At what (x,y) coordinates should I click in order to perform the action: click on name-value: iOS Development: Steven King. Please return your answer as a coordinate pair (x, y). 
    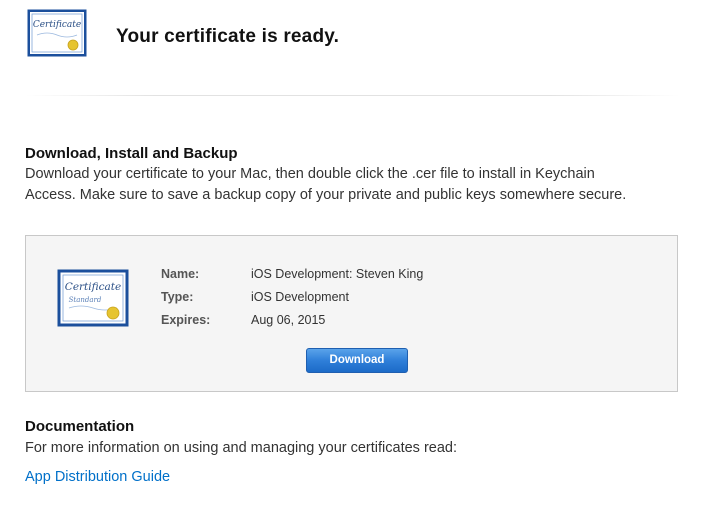
    Looking at the image, I should click on (337, 274).